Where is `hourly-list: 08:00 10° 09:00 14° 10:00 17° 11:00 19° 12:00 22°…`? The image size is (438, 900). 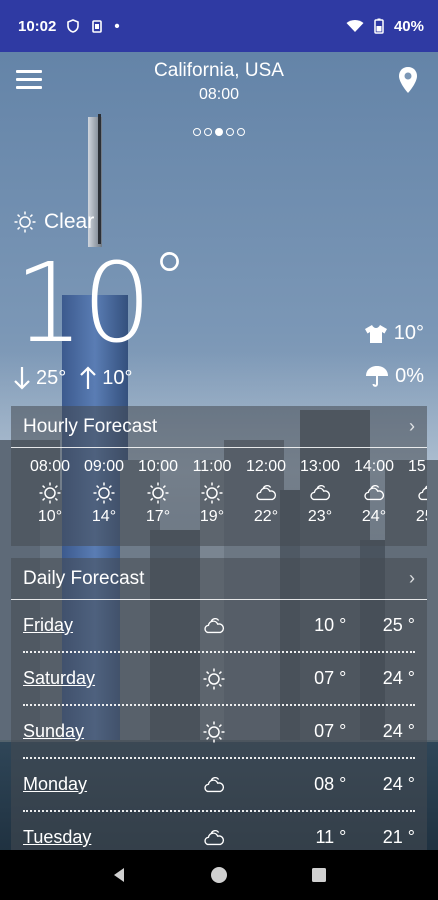 hourly-list: 08:00 10° 09:00 14° 10:00 17° 11:00 19° 12:00 22°… is located at coordinates (219, 492).